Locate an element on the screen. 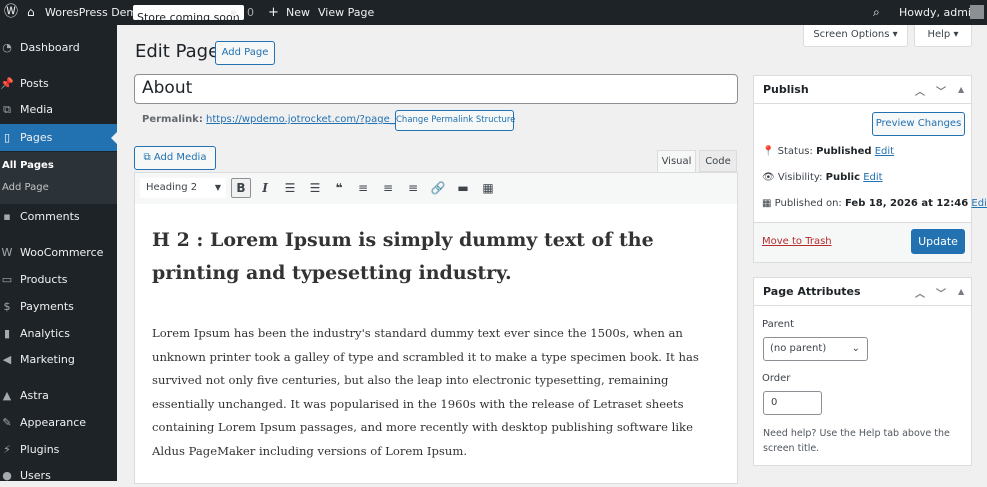 This screenshot has width=987, height=487. new-link: New is located at coordinates (298, 12).